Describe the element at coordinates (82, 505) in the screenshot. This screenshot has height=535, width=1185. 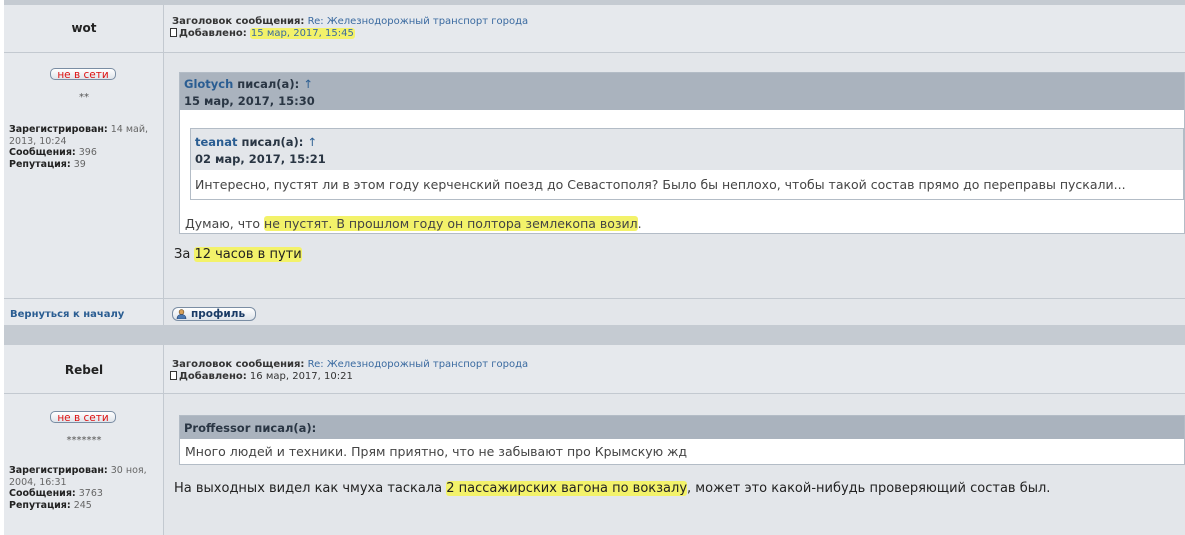
I see `reputation-value: 245` at that location.